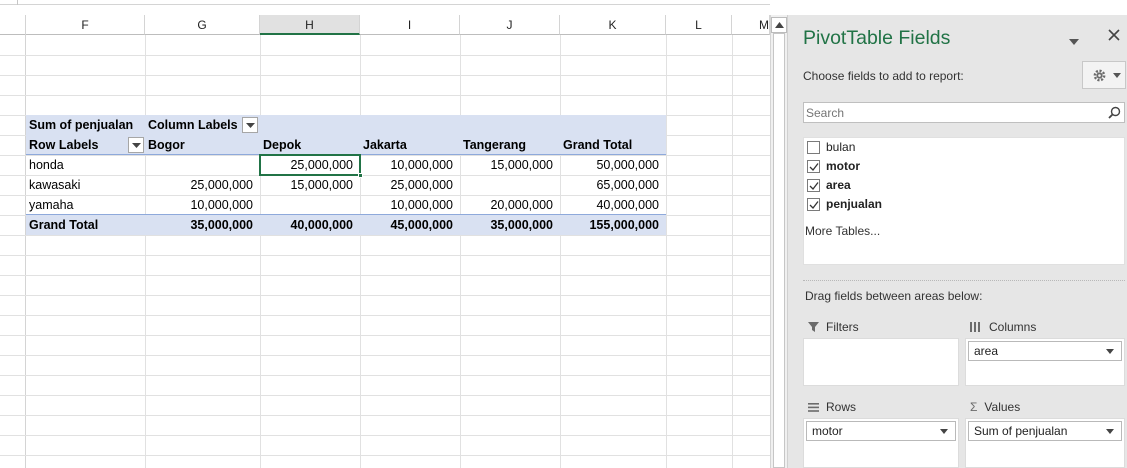 Image resolution: width=1127 pixels, height=468 pixels. I want to click on pivot-value-cell: 50,000,000, so click(613, 165).